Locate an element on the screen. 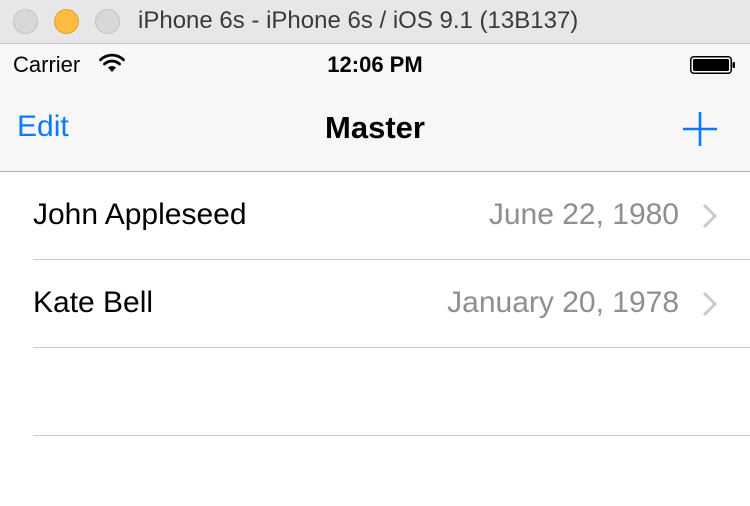 The height and width of the screenshot is (506, 750). row-separator is located at coordinates (391, 435).